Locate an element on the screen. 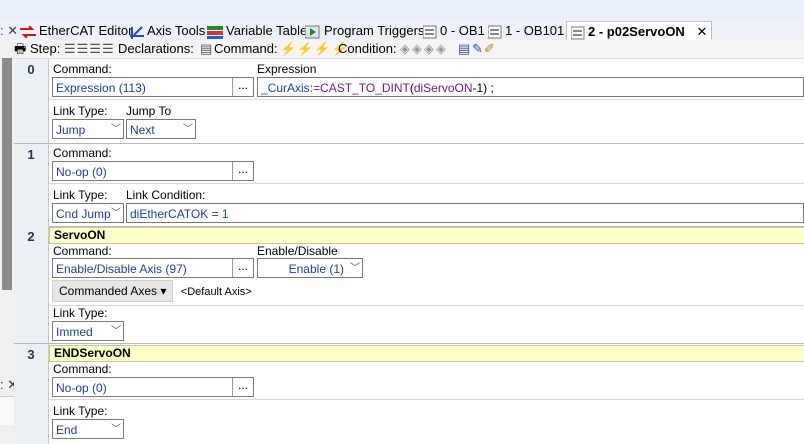 The width and height of the screenshot is (804, 444). enable-disable-label: Enable/Disable is located at coordinates (297, 251).